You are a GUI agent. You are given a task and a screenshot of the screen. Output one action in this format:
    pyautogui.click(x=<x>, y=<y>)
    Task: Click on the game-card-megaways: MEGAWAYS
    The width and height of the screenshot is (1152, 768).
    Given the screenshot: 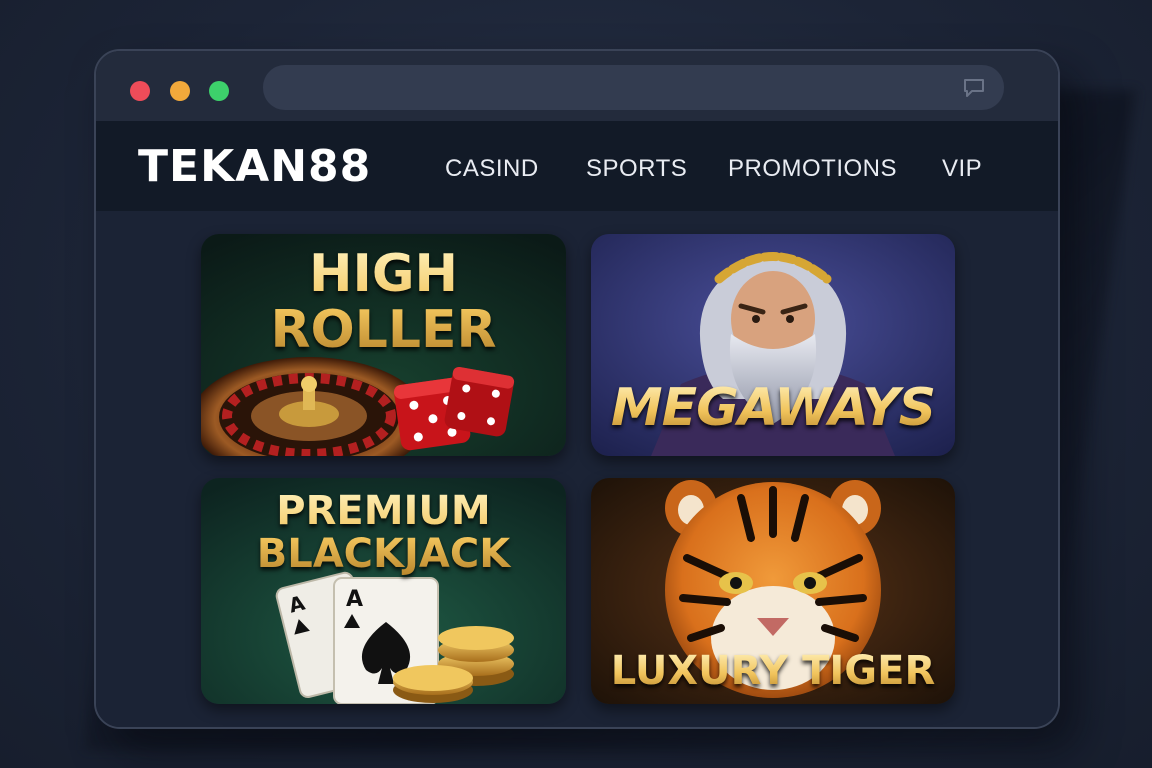 What is the action you would take?
    pyautogui.click(x=773, y=345)
    